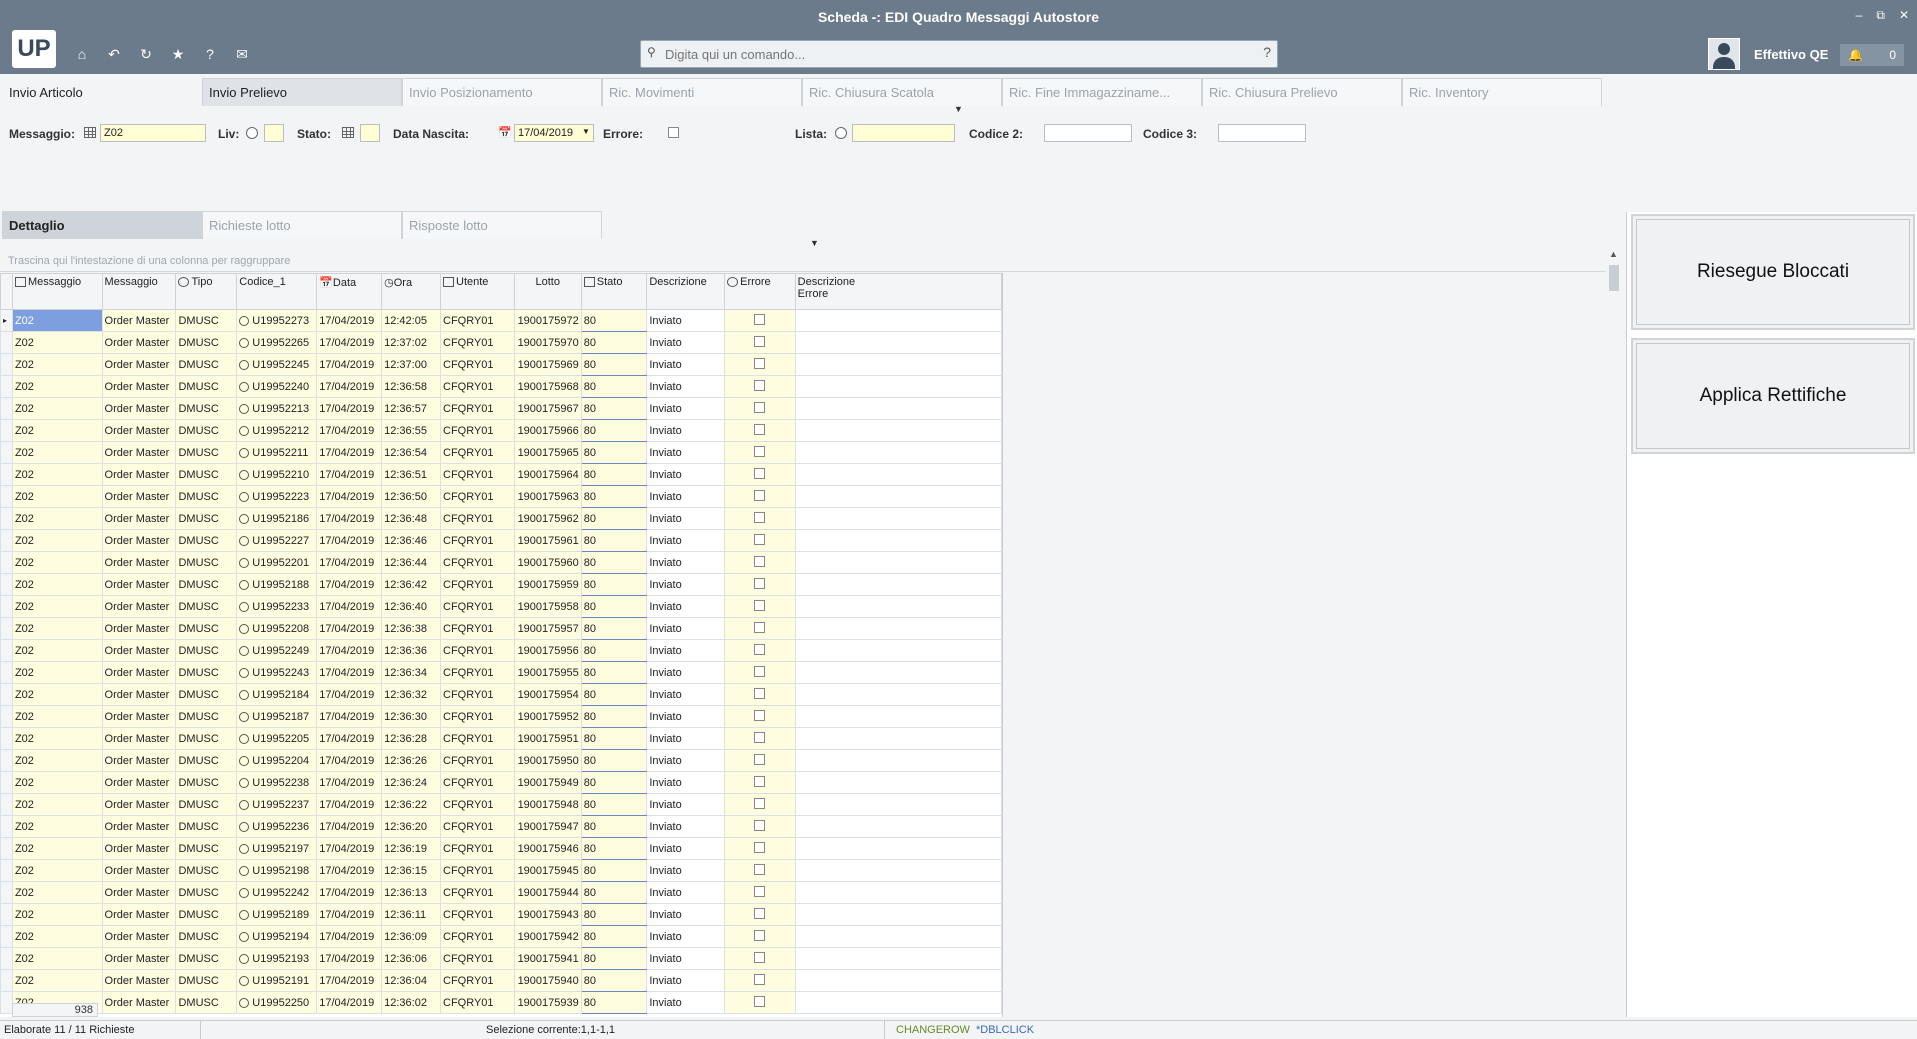 This screenshot has height=1039, width=1917. I want to click on cell-lotto: 1900175966, so click(547, 430).